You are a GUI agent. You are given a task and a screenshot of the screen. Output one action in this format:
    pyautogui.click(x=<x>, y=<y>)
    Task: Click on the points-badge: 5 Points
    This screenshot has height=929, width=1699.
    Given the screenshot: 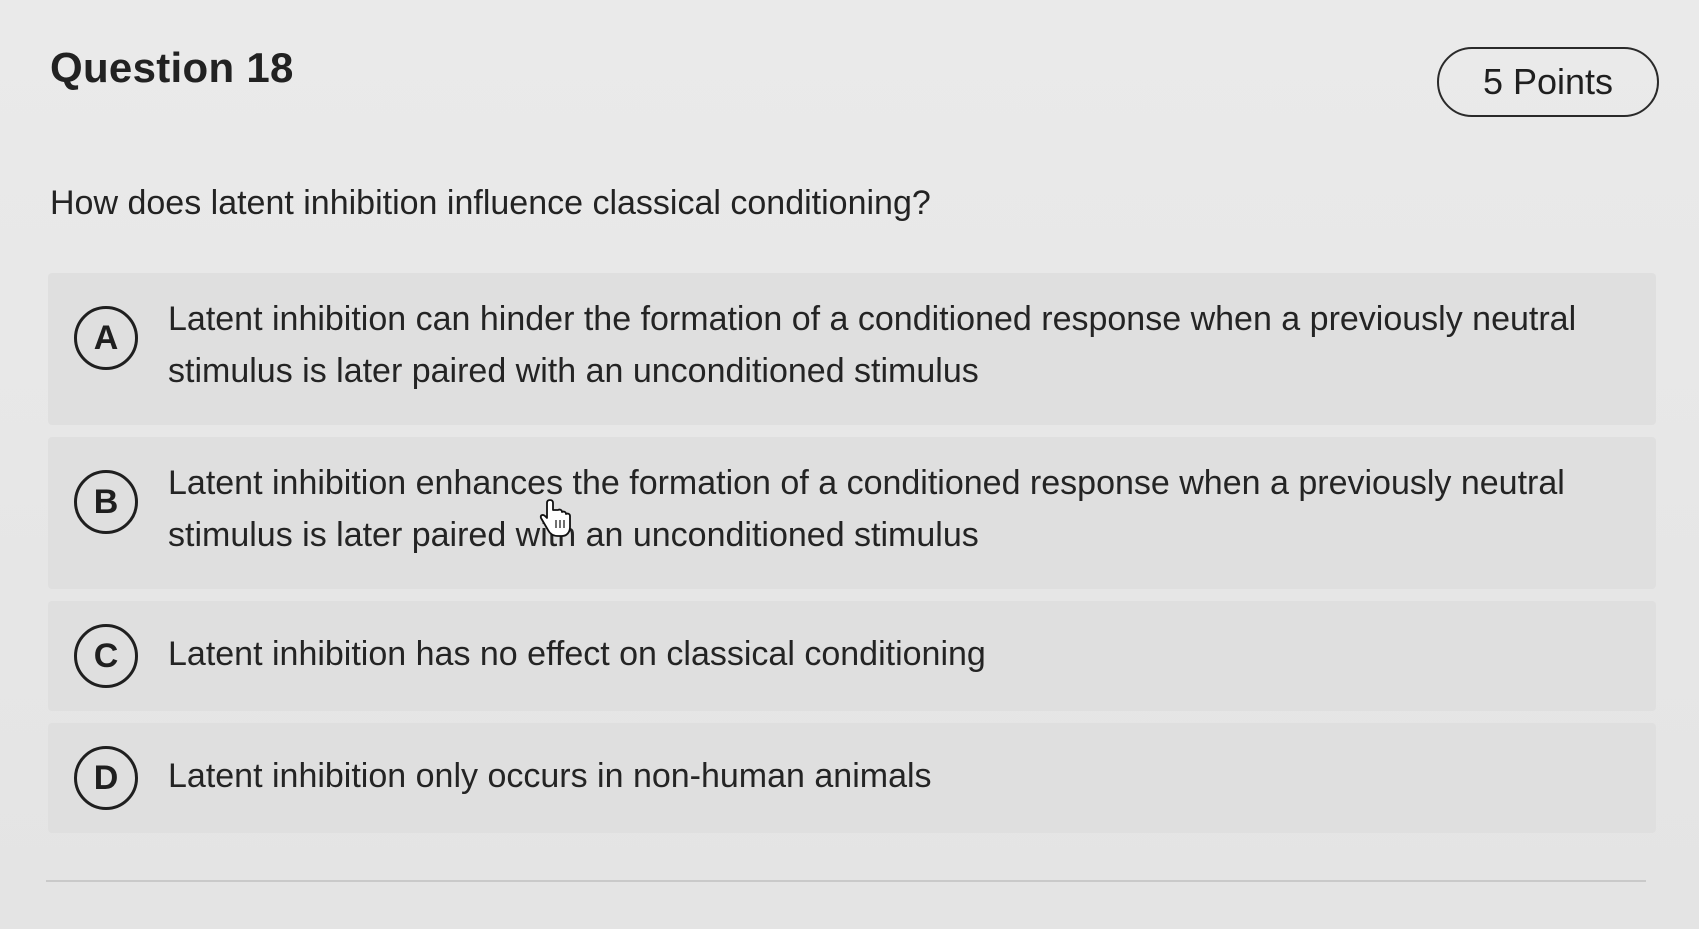 What is the action you would take?
    pyautogui.click(x=1548, y=82)
    